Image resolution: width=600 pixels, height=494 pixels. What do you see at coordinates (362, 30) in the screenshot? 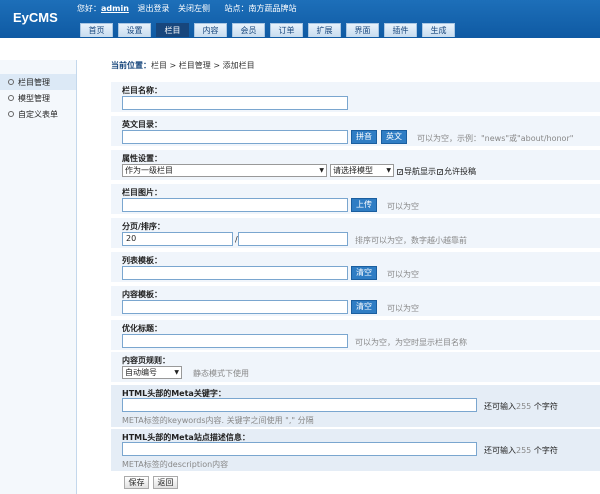
I see `tab-interface: 界面` at bounding box center [362, 30].